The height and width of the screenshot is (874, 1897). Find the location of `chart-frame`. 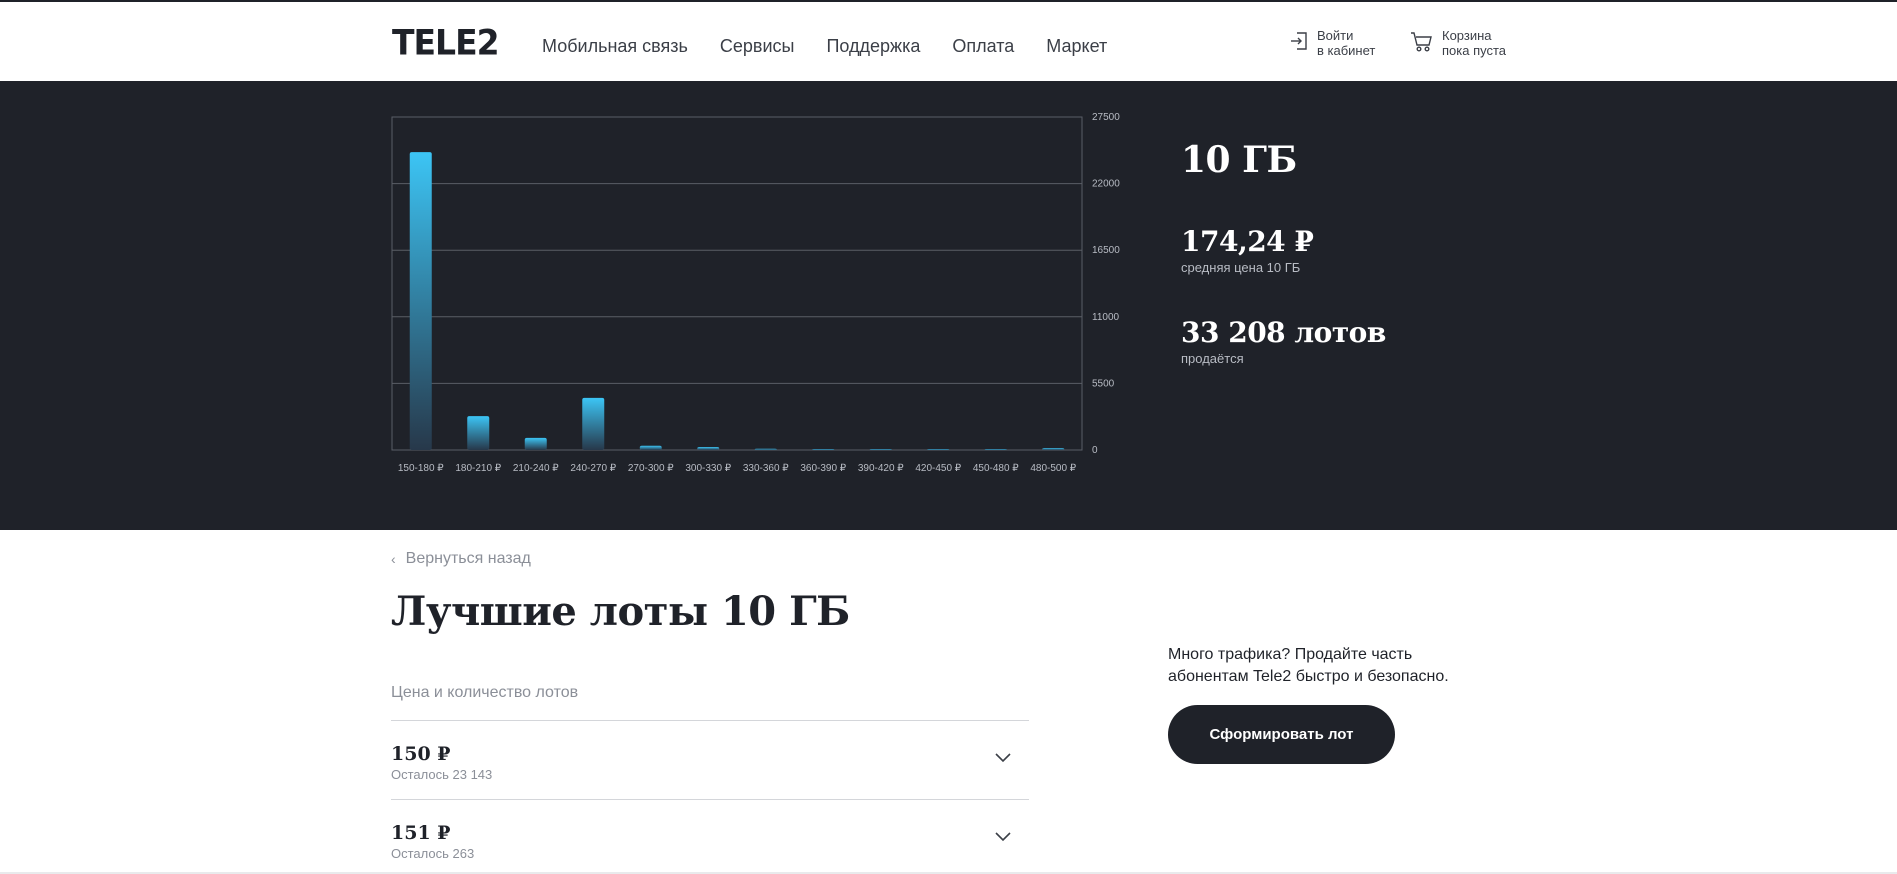

chart-frame is located at coordinates (737, 283).